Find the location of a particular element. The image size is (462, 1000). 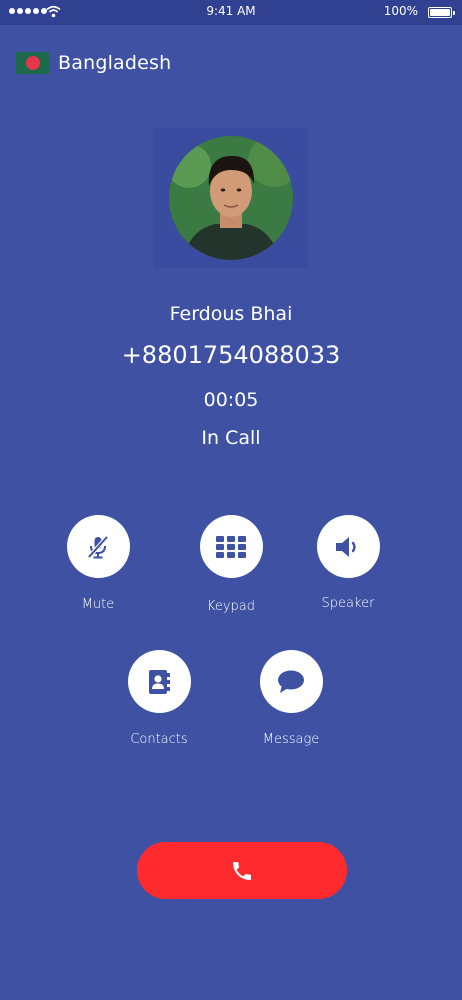

keypad-button is located at coordinates (231, 546).